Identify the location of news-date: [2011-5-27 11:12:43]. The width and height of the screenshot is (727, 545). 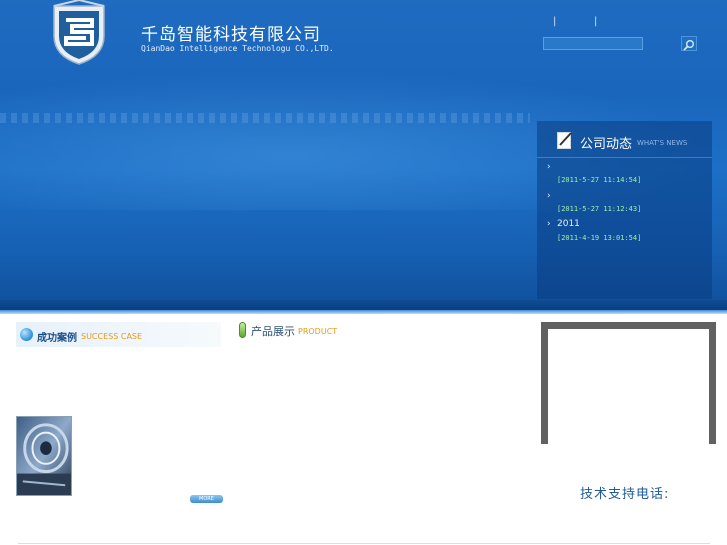
(599, 209).